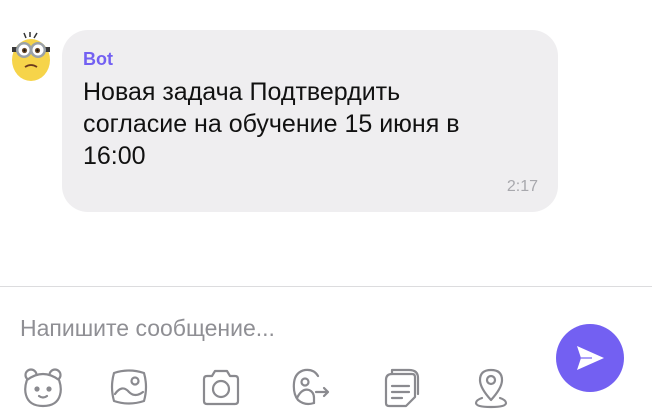 The image size is (652, 418). I want to click on sticker-icon, so click(43, 388).